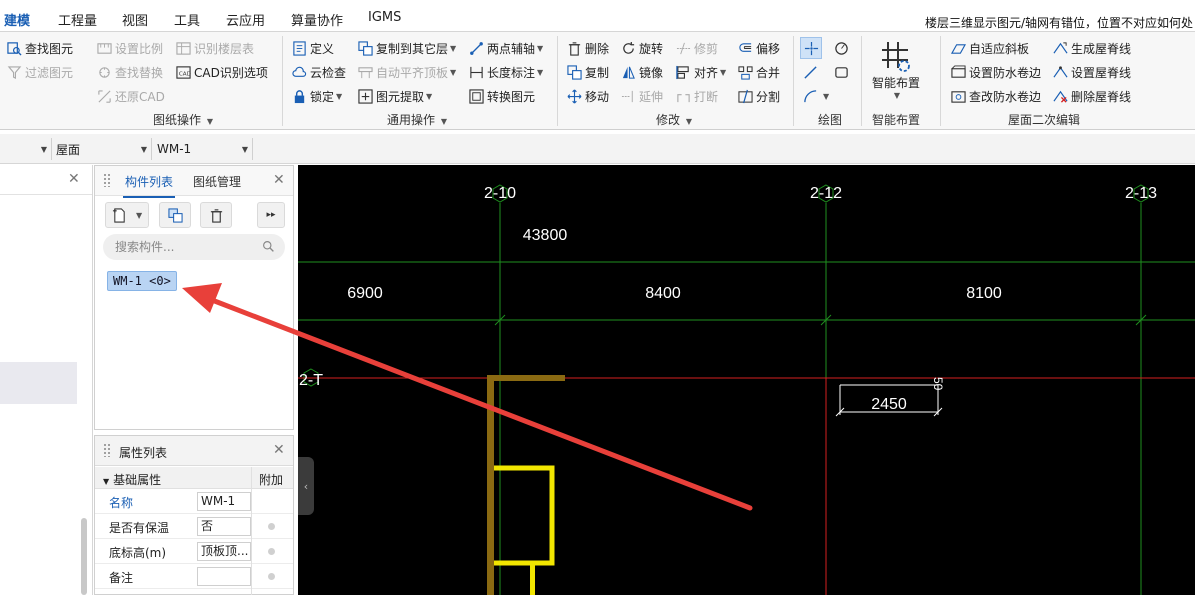 The width and height of the screenshot is (1195, 595). I want to click on split-button: 分割, so click(759, 96).